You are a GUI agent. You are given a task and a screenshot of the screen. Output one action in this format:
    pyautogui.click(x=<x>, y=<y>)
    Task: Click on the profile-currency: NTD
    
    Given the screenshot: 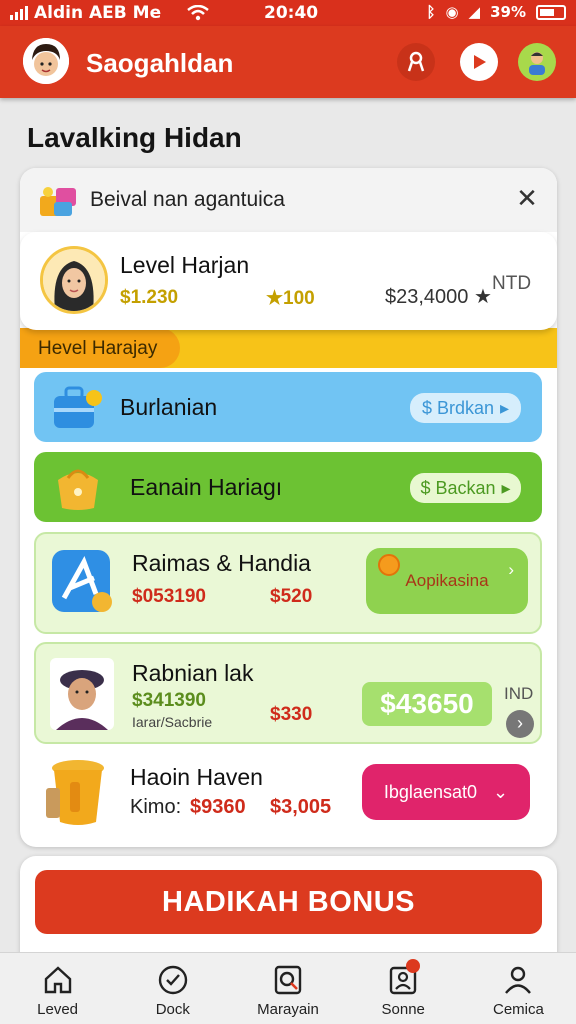 What is the action you would take?
    pyautogui.click(x=512, y=283)
    